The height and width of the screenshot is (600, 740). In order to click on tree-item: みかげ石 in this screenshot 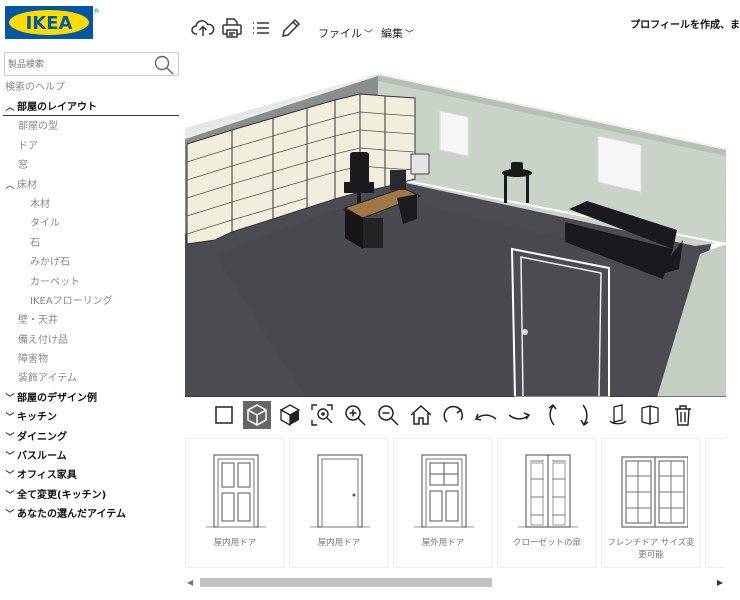, I will do `click(91, 262)`.